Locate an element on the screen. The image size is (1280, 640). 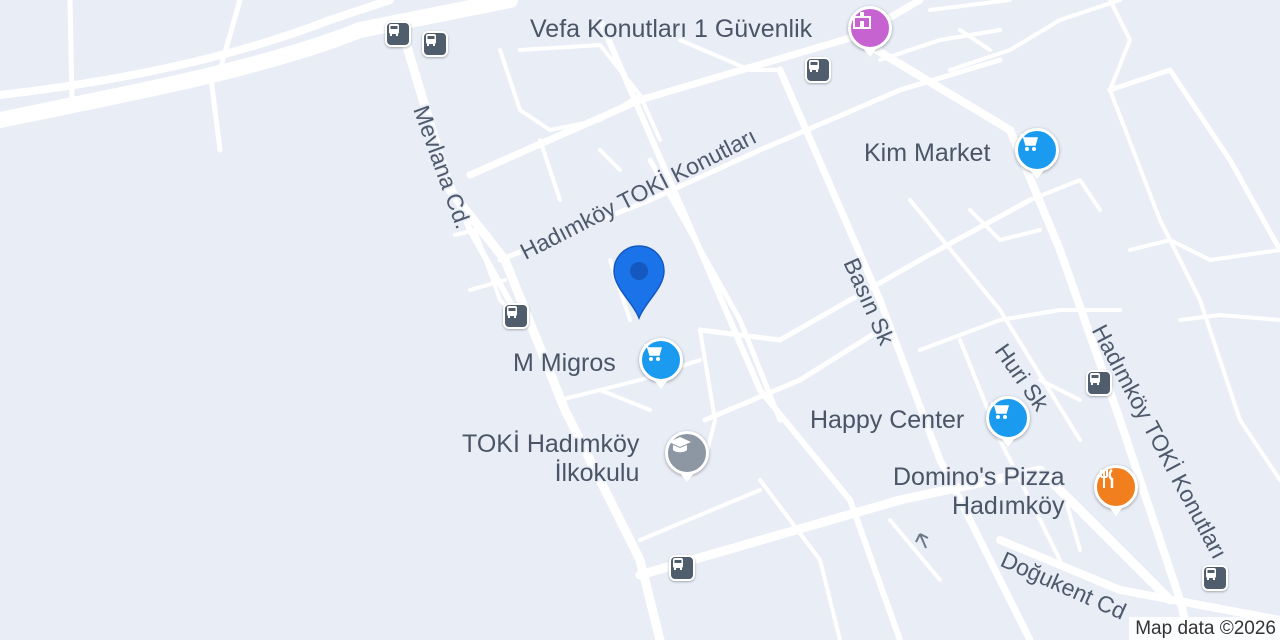
poi-label-toki-school-line1: TOKİ Hadımköy is located at coordinates (551, 444).